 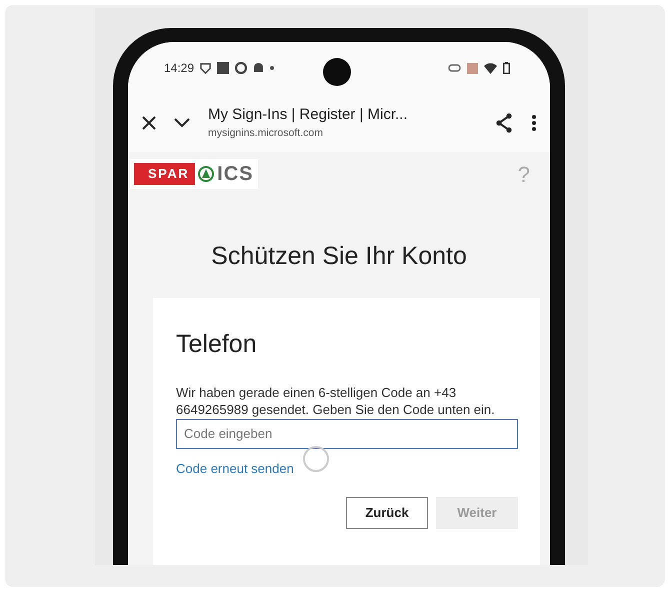 What do you see at coordinates (506, 68) in the screenshot?
I see `battery-icon` at bounding box center [506, 68].